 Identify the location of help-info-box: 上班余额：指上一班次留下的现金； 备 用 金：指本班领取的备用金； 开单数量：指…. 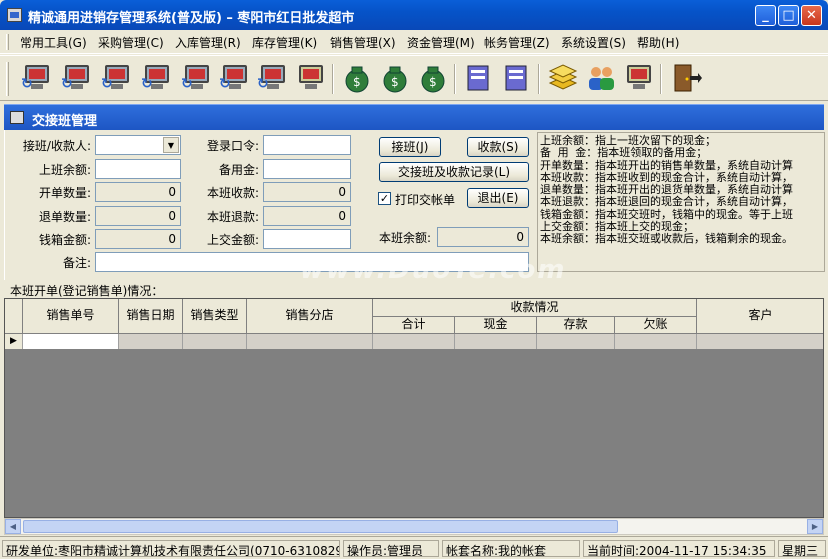
(681, 202).